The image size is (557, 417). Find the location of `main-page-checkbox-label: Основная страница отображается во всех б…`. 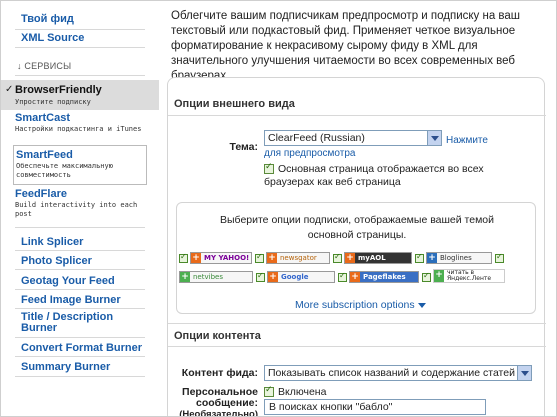

main-page-checkbox-label: Основная страница отображается во всех б… is located at coordinates (374, 175).